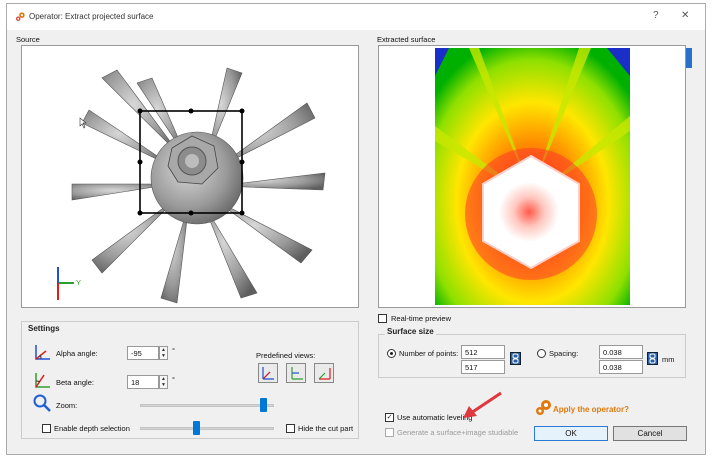 This screenshot has height=459, width=712. Describe the element at coordinates (382, 318) in the screenshot. I see `realtime-preview-checkbox` at that location.